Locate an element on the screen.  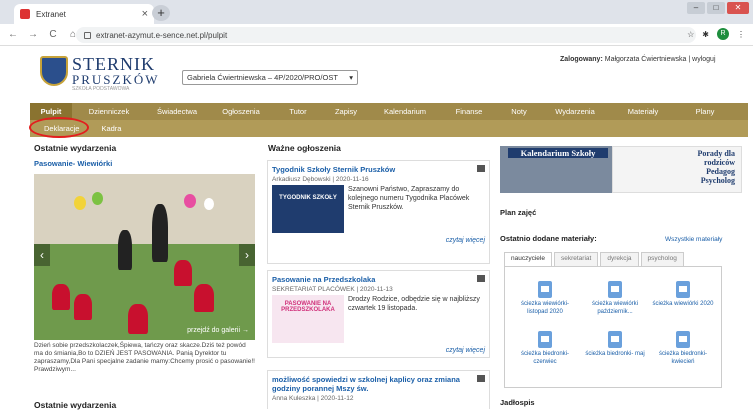
forward-icon: → is located at coordinates (33, 34).